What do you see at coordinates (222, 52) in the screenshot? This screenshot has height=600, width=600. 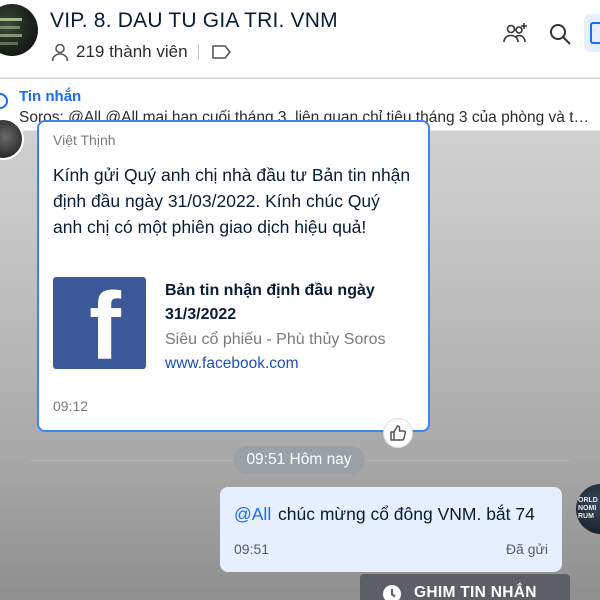 I see `tag-icon` at bounding box center [222, 52].